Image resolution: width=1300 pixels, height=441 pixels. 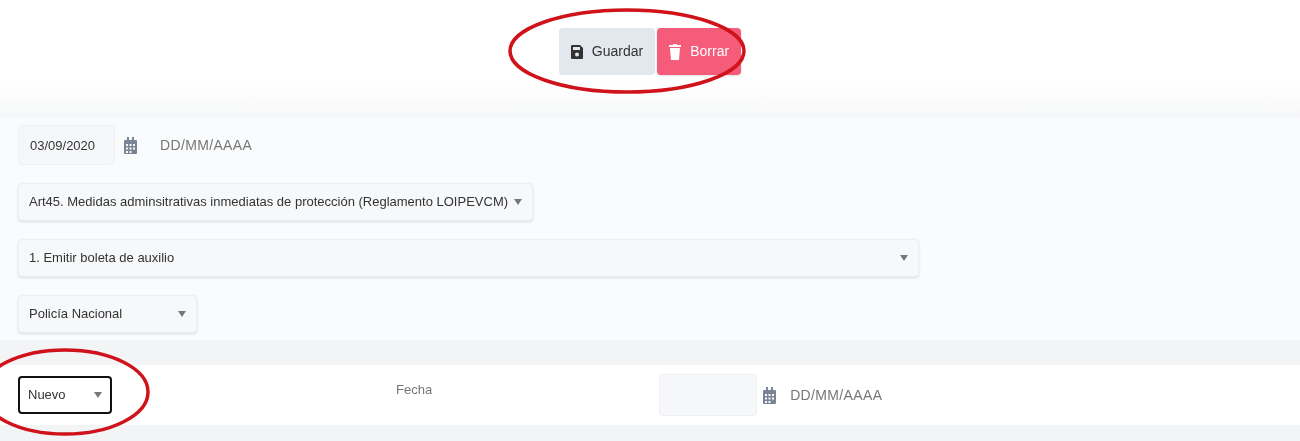 What do you see at coordinates (607, 51) in the screenshot?
I see `save-button: Guardar` at bounding box center [607, 51].